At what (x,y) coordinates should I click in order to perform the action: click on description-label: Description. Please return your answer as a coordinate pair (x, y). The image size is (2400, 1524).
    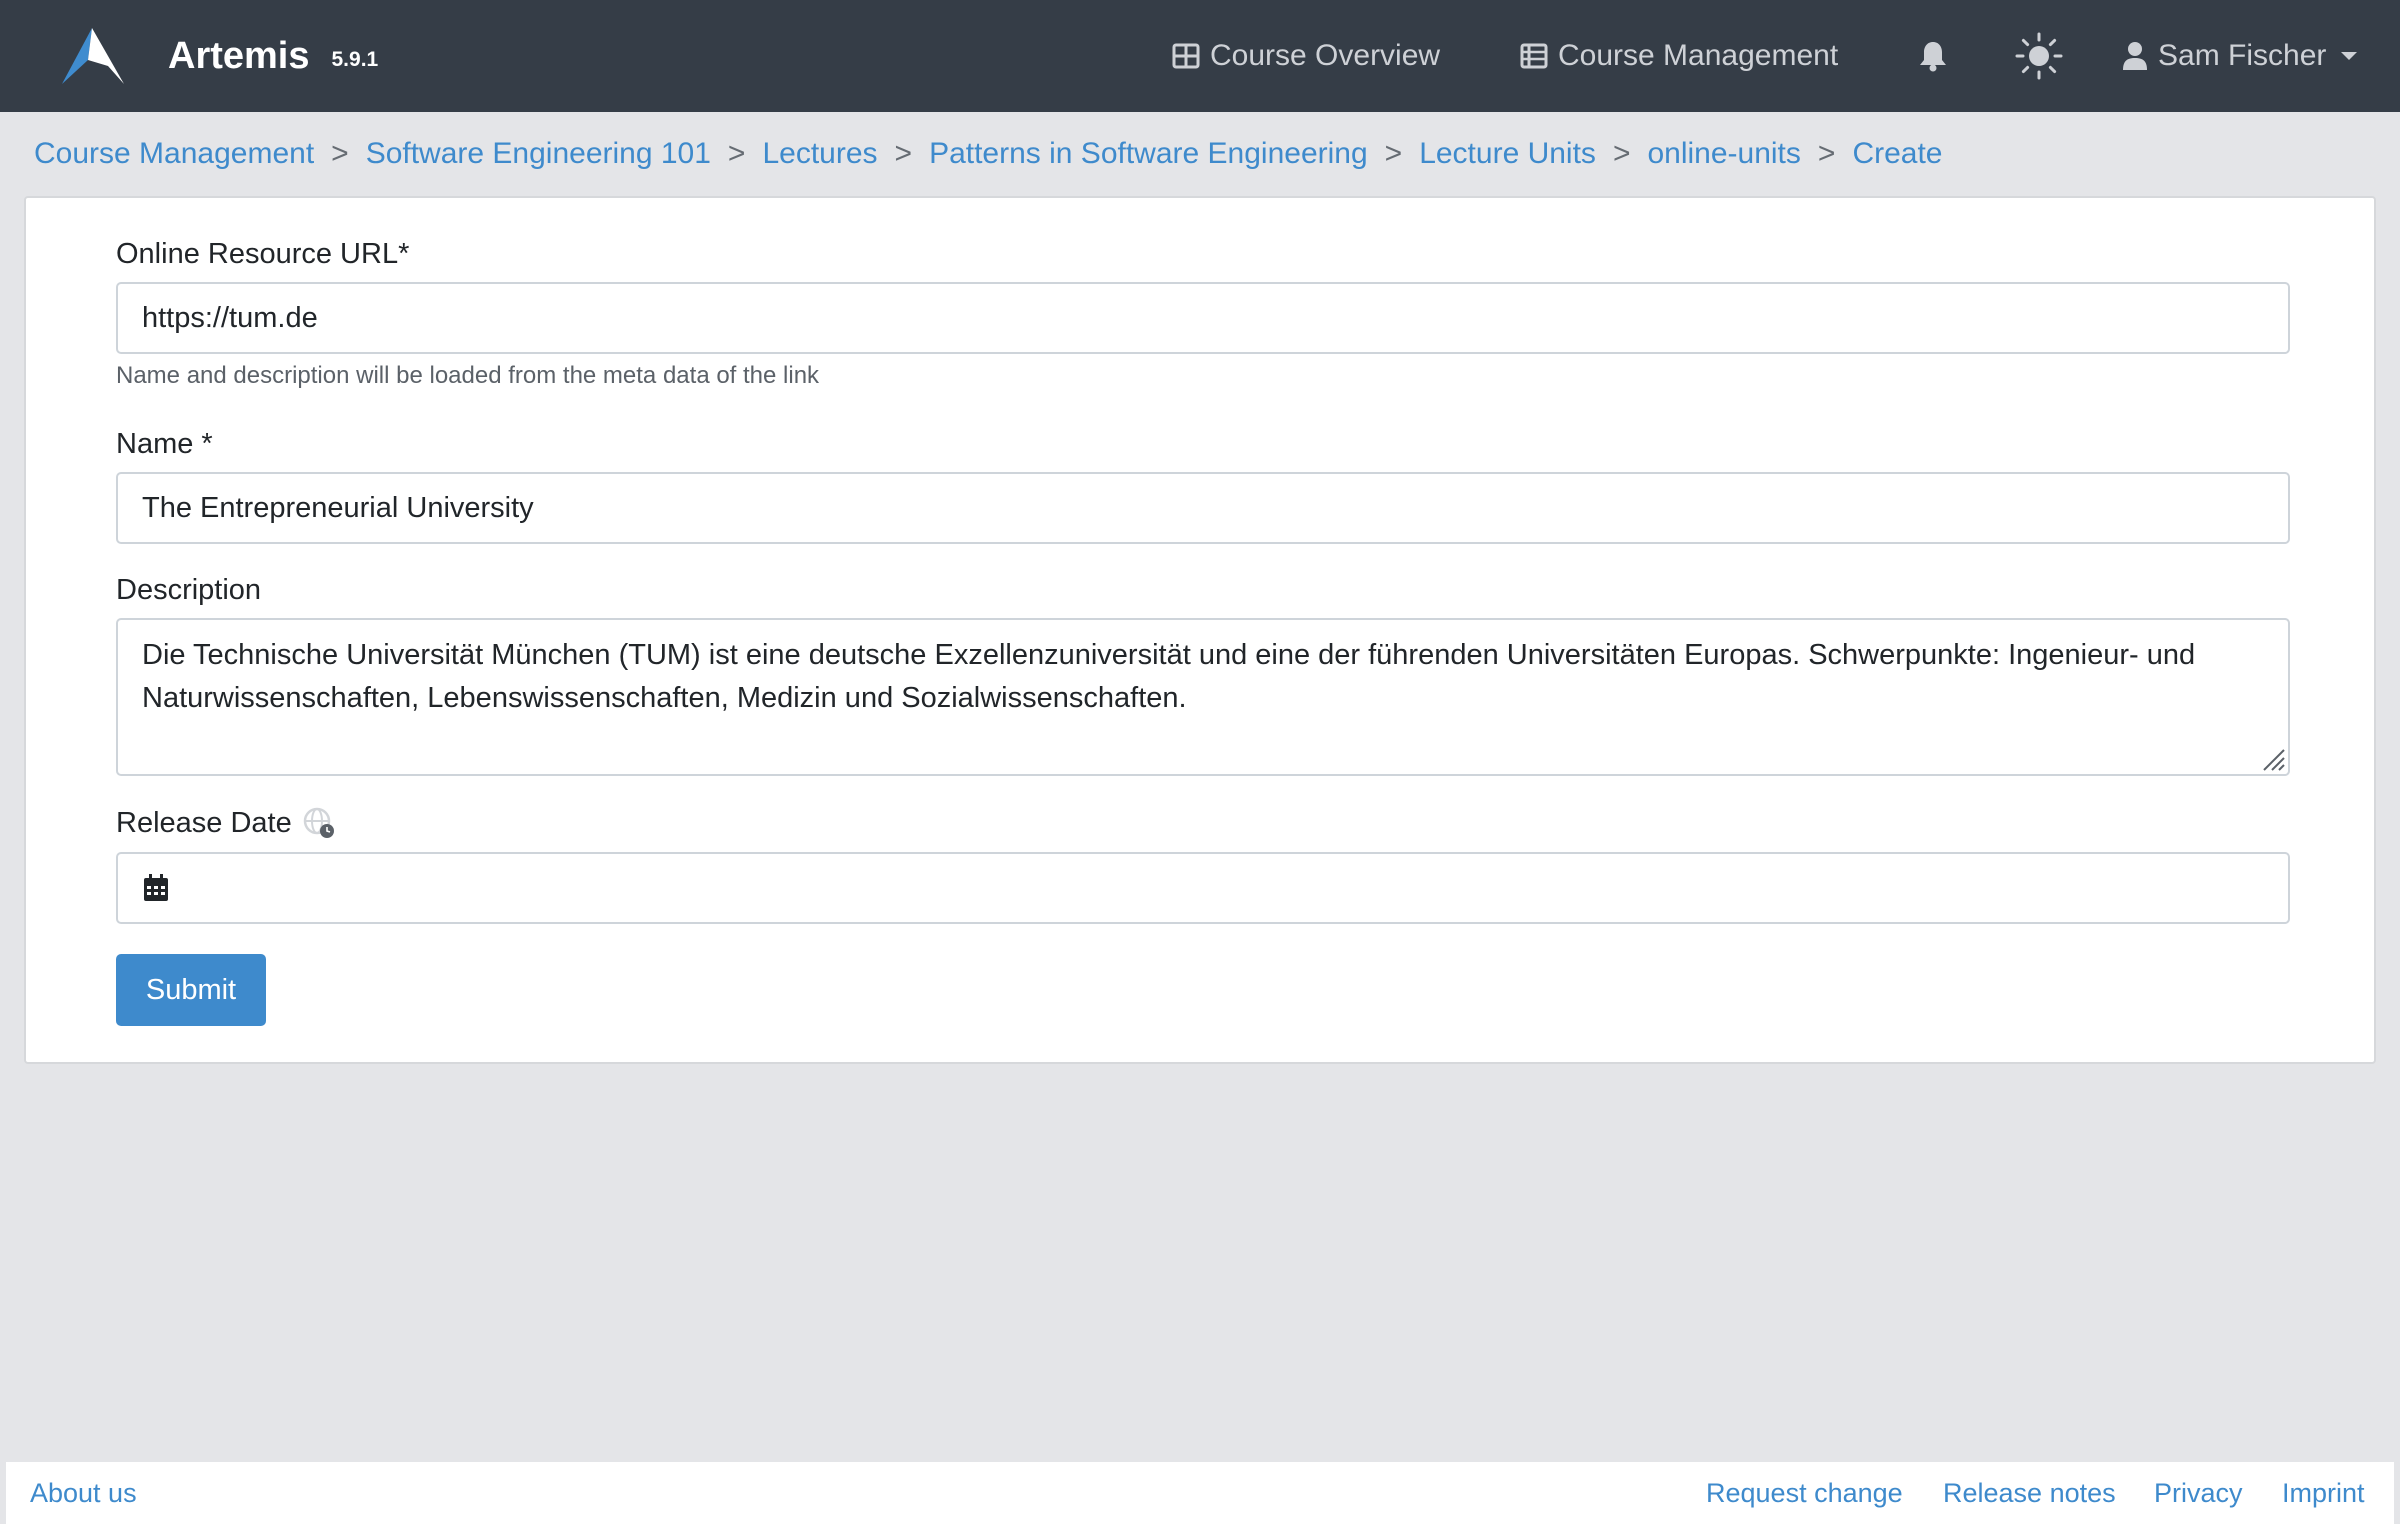
    Looking at the image, I should click on (189, 590).